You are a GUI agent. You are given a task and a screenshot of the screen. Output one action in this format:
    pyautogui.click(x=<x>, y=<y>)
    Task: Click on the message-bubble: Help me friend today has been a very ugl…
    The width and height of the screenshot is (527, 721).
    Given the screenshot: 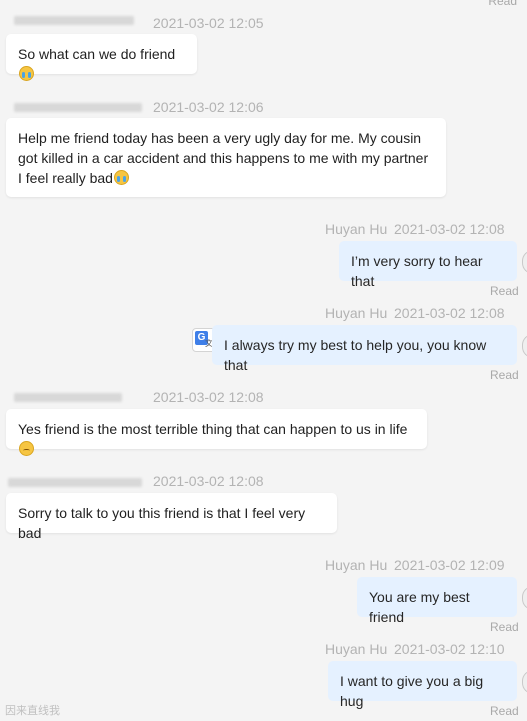 What is the action you would take?
    pyautogui.click(x=226, y=157)
    